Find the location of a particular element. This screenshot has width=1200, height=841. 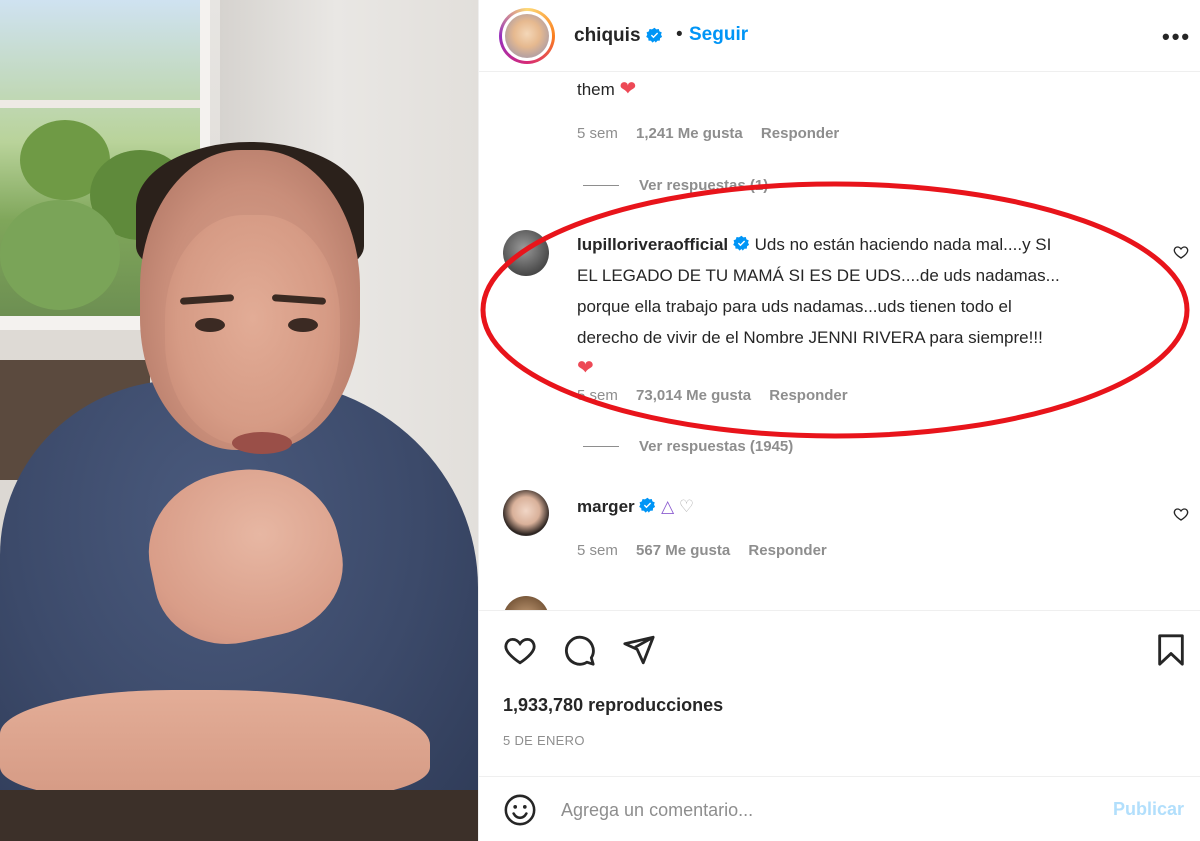

comment-icon is located at coordinates (579, 650).